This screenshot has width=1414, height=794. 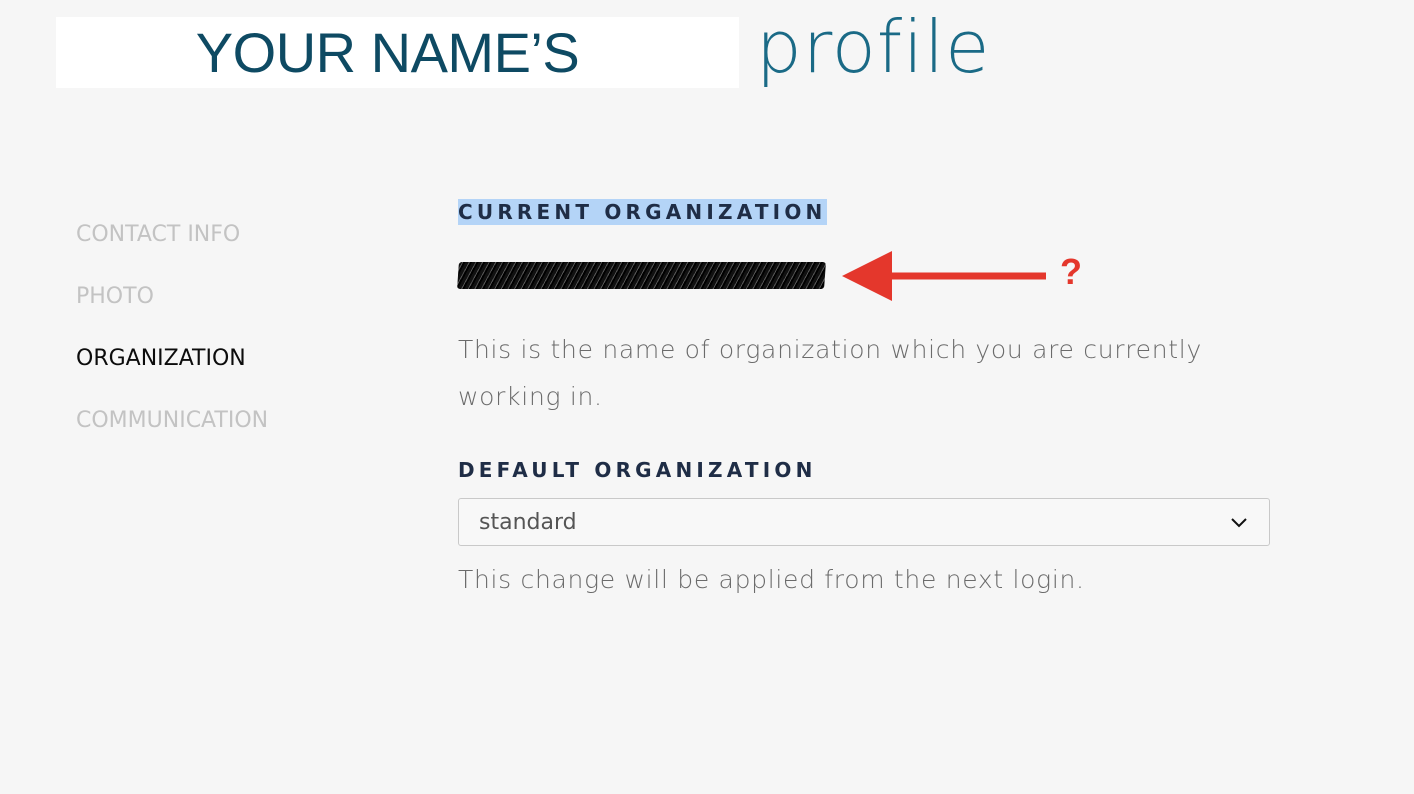 I want to click on annotation-question-mark: ?, so click(x=1071, y=271).